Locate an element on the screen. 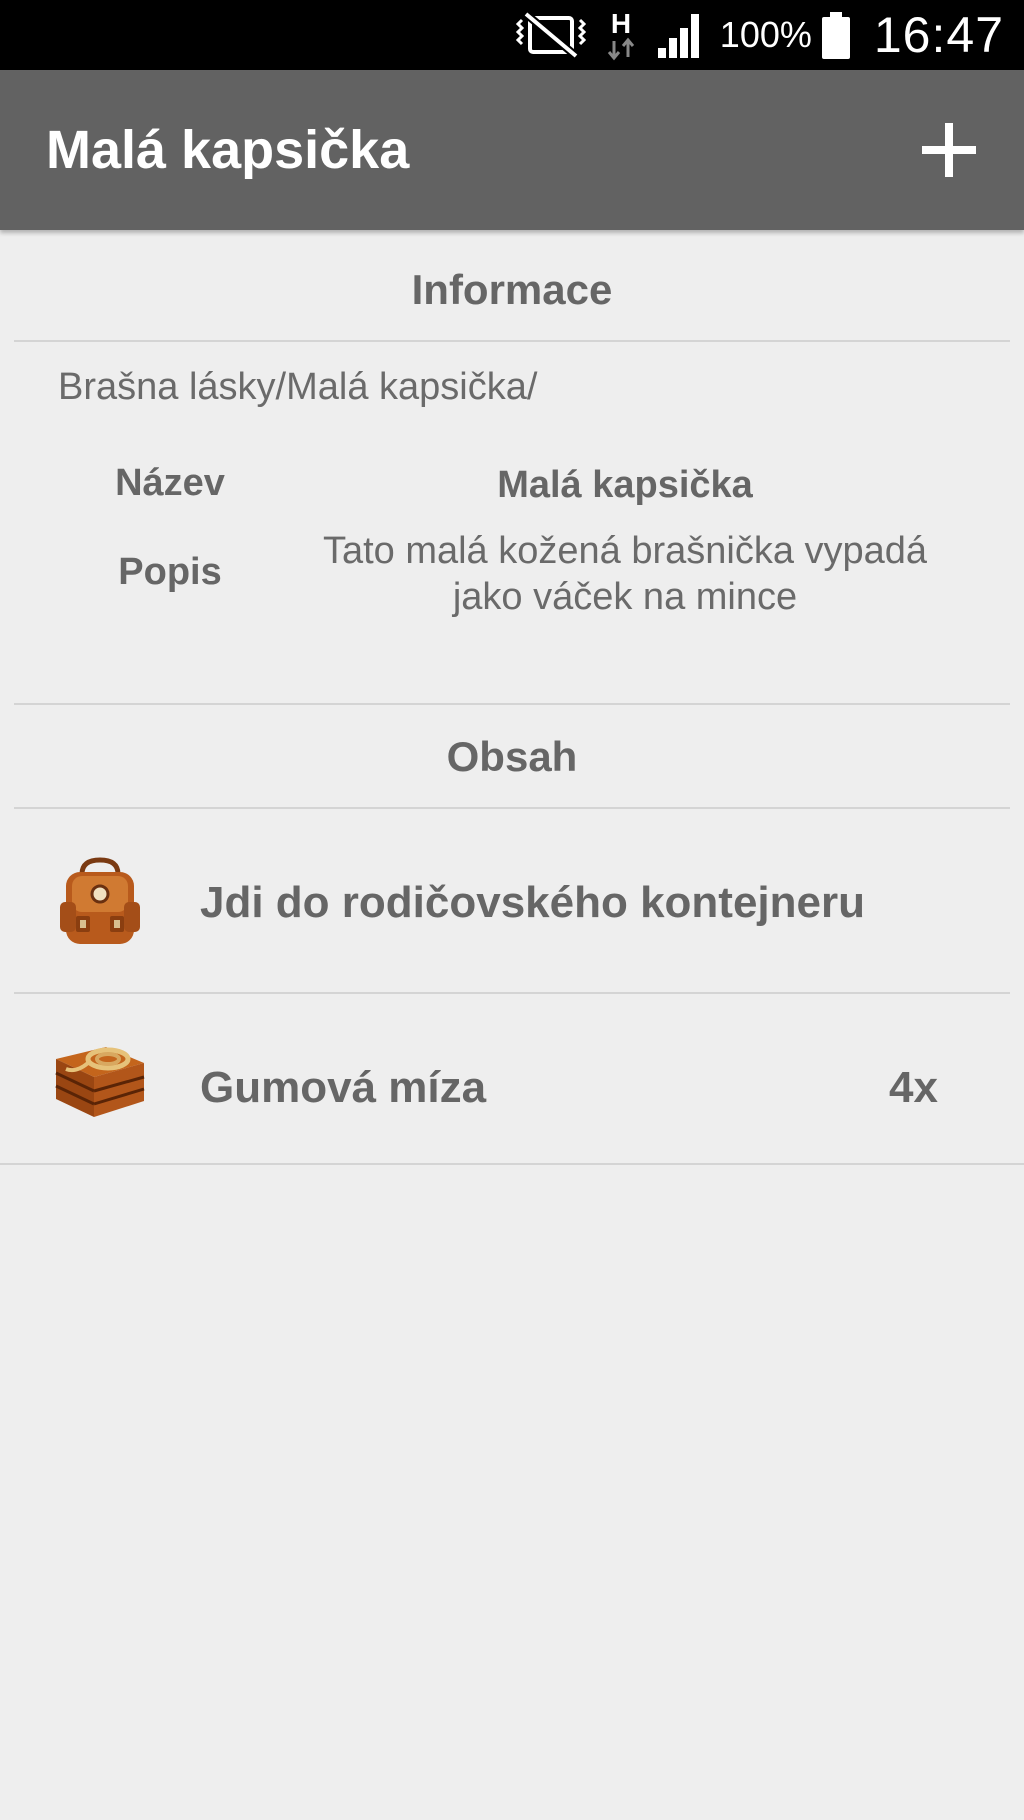 The image size is (1024, 1820). signal-icon is located at coordinates (681, 35).